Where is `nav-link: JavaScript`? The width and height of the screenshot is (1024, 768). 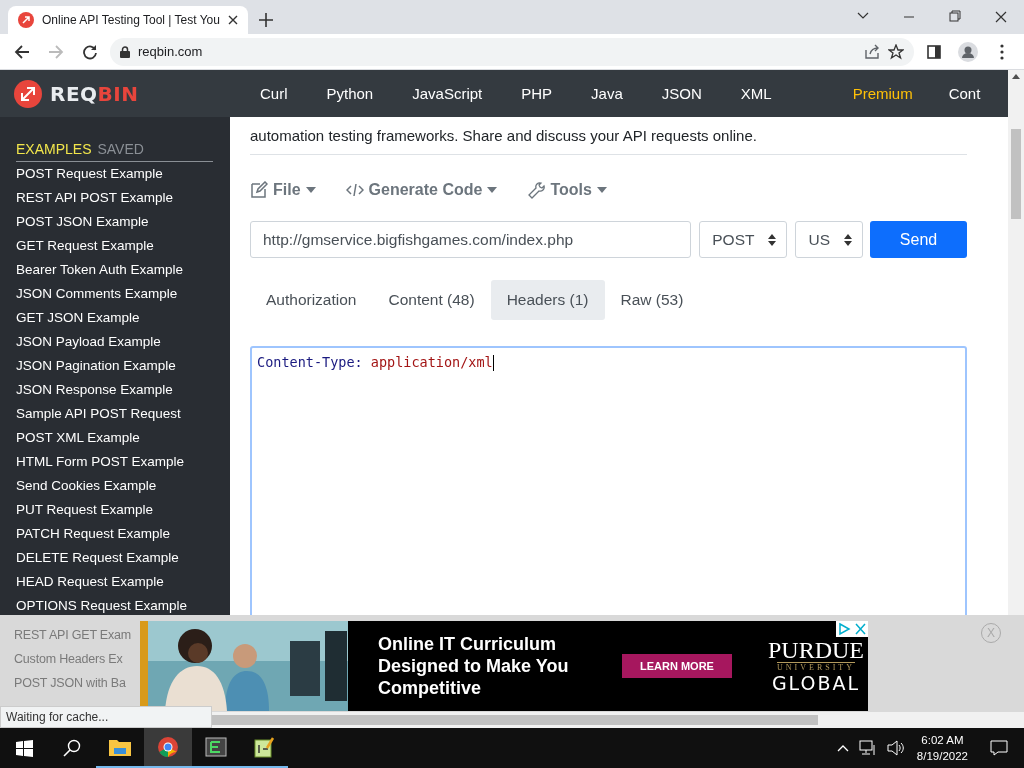 nav-link: JavaScript is located at coordinates (447, 93).